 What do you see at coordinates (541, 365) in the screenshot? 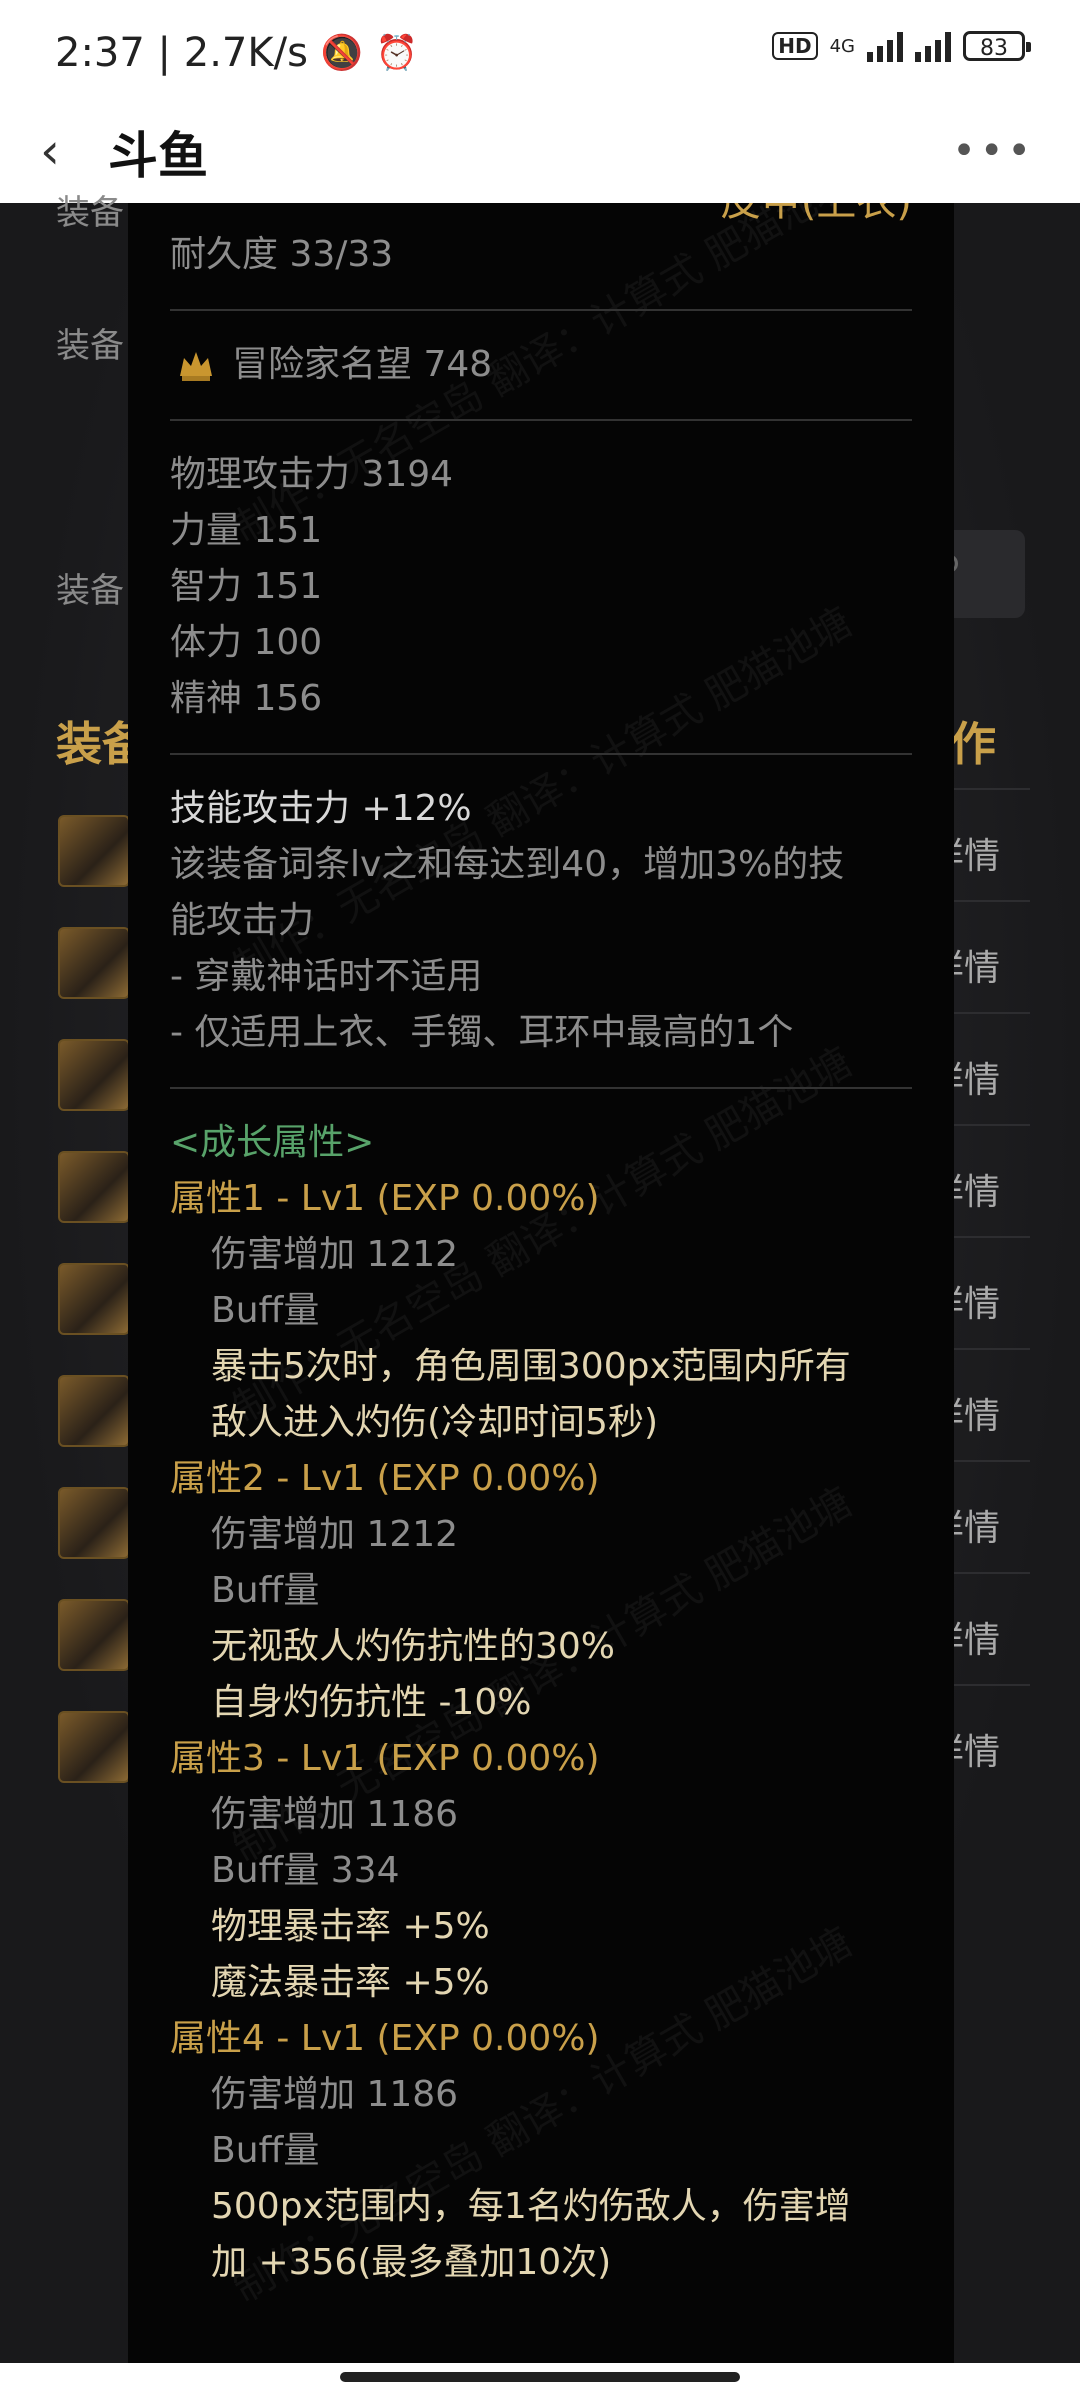
I see `fame-row: 冒险家名望 748` at bounding box center [541, 365].